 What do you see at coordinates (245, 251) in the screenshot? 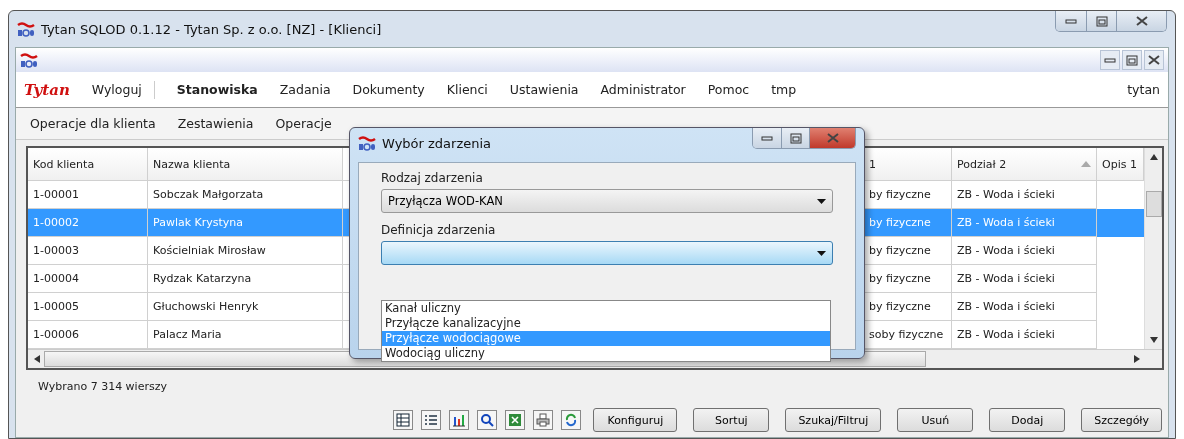
I see `table-cell: Kościelniak Mirosław` at bounding box center [245, 251].